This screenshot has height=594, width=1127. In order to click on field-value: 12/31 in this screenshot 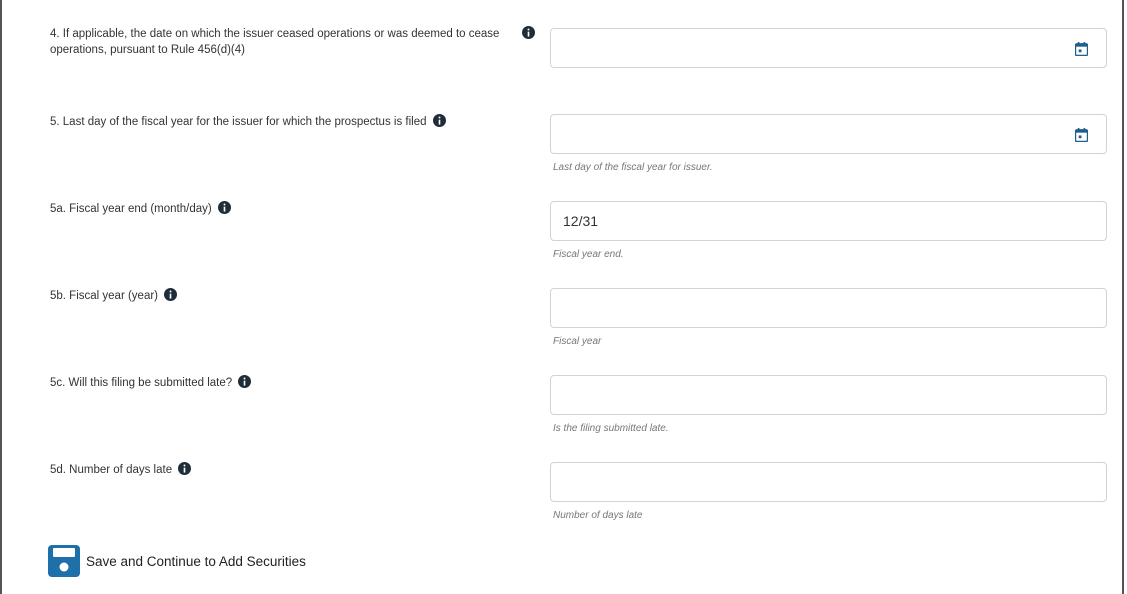, I will do `click(581, 221)`.